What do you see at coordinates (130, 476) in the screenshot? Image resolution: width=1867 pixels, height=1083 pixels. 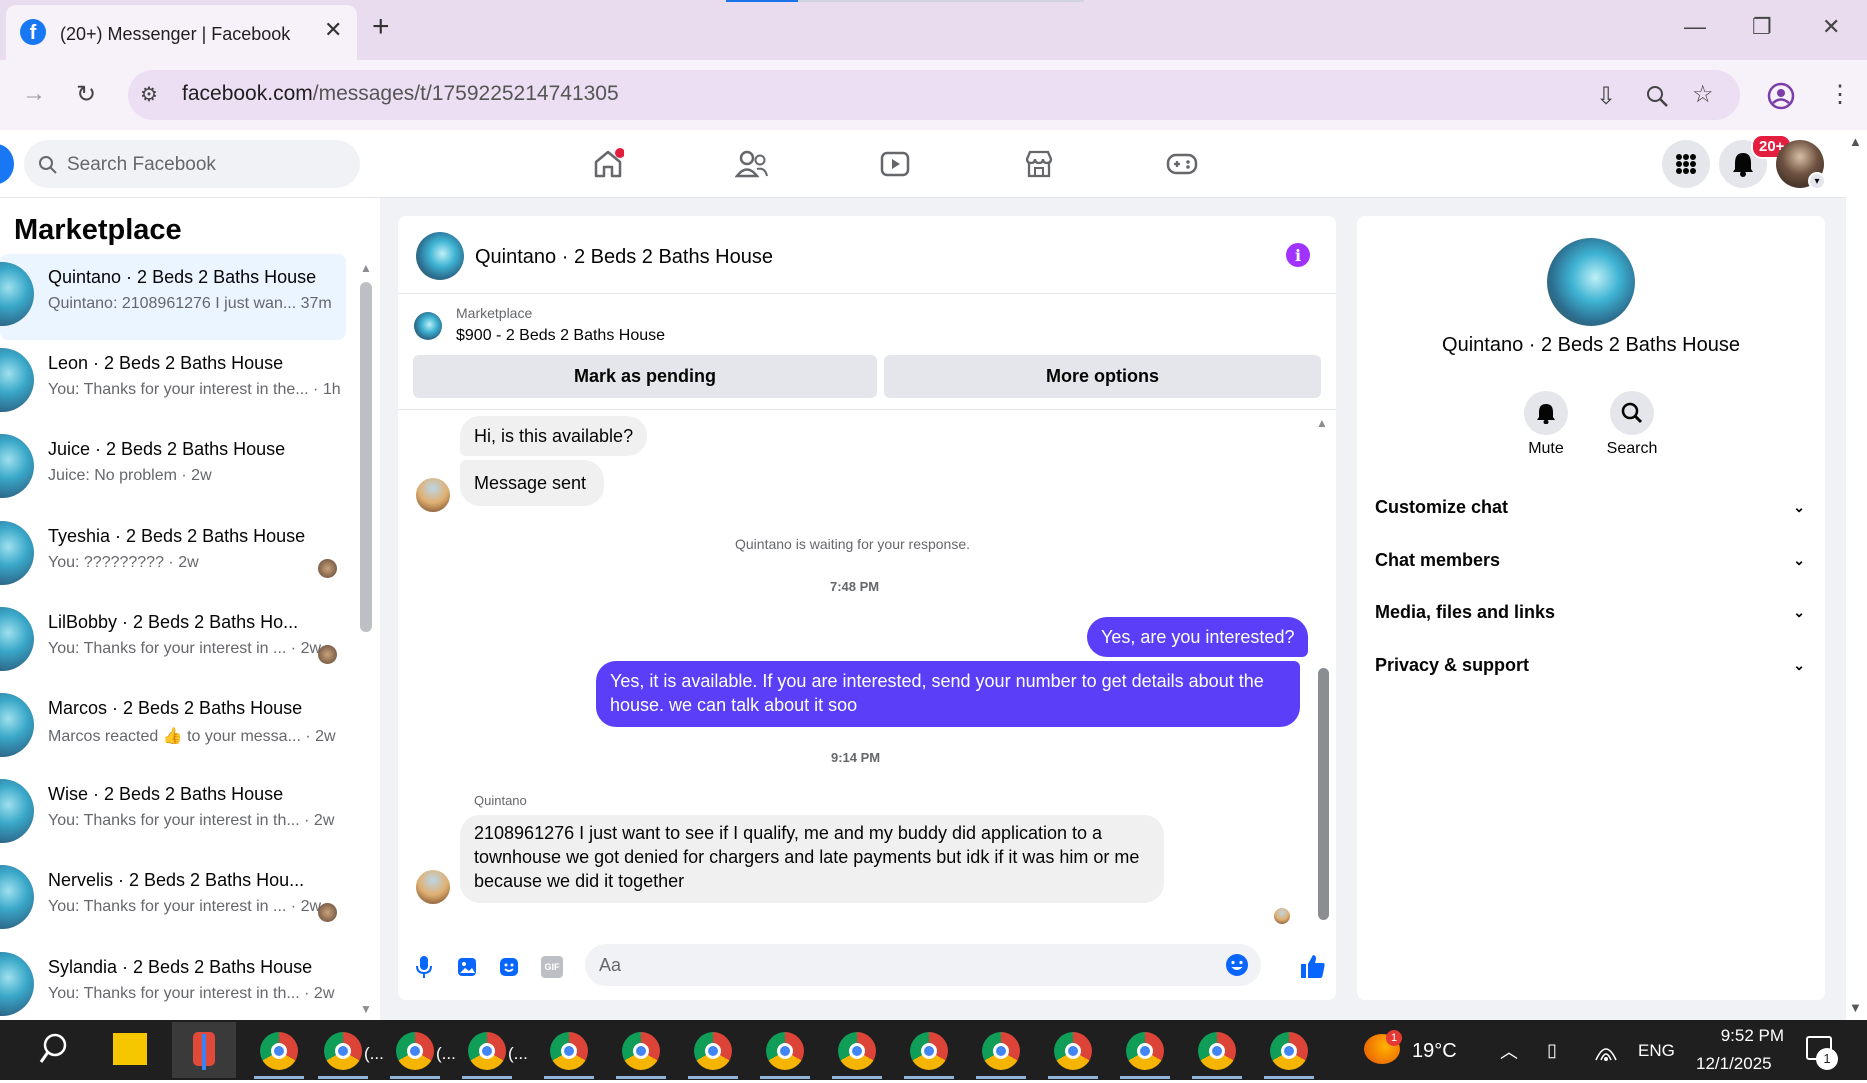 I see `conversation-preview: Juice: No problem · 2w` at bounding box center [130, 476].